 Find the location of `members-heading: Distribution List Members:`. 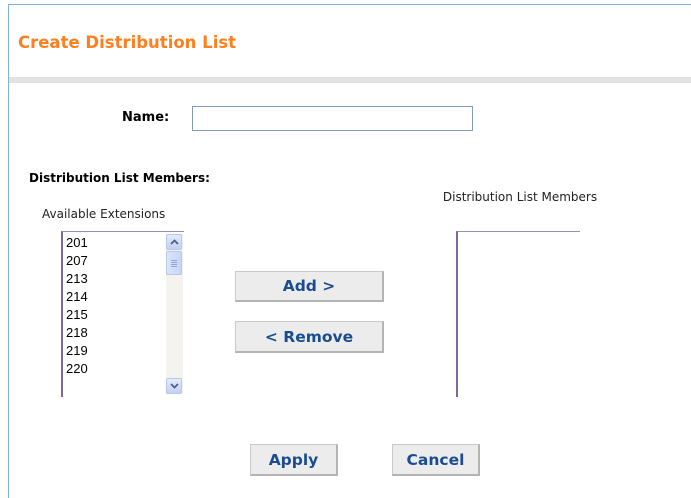

members-heading: Distribution List Members: is located at coordinates (119, 178).